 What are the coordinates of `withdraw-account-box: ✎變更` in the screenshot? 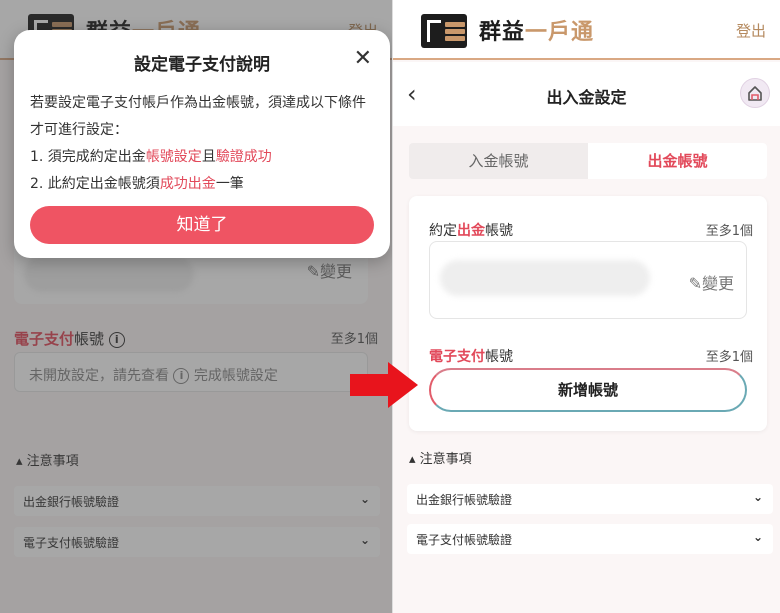 It's located at (588, 280).